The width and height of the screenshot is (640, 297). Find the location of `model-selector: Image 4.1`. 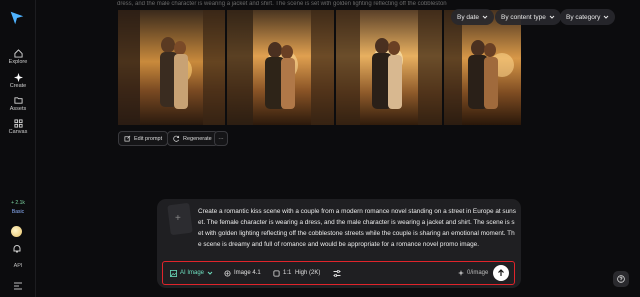

model-selector: Image 4.1 is located at coordinates (242, 273).